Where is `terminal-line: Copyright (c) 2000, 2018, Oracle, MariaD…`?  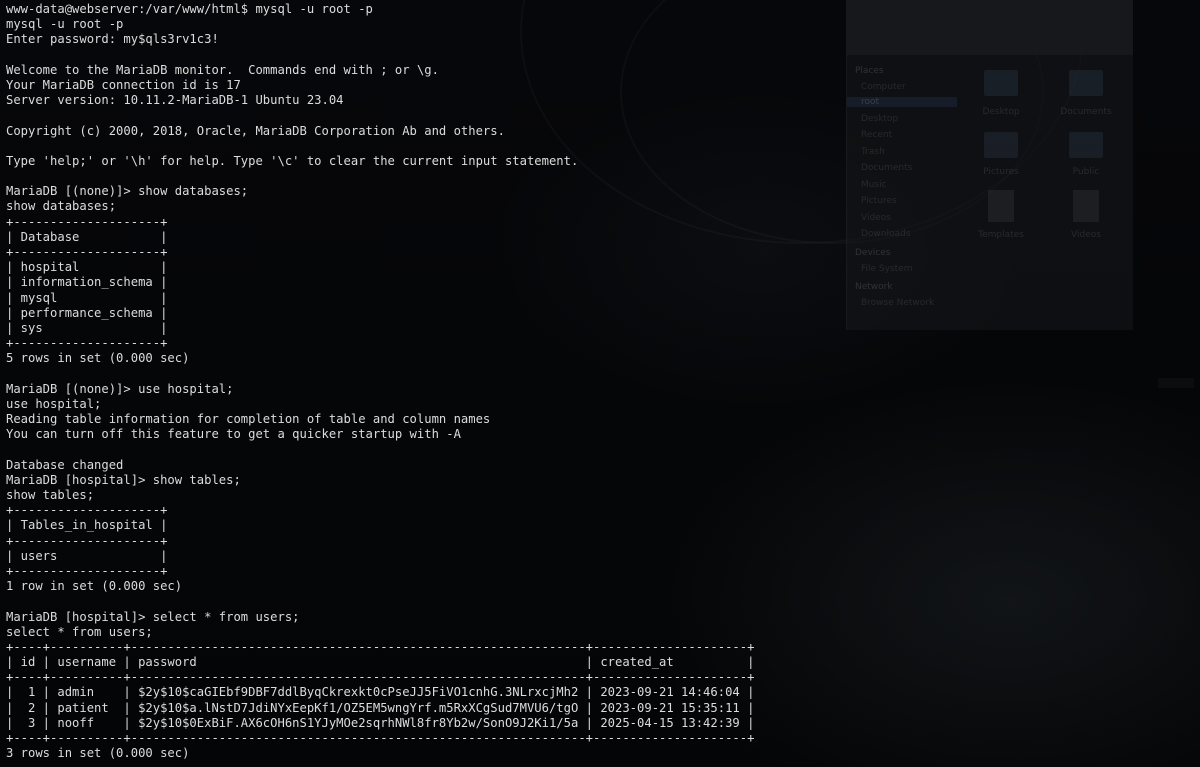
terminal-line: Copyright (c) 2000, 2018, Oracle, MariaD… is located at coordinates (255, 130).